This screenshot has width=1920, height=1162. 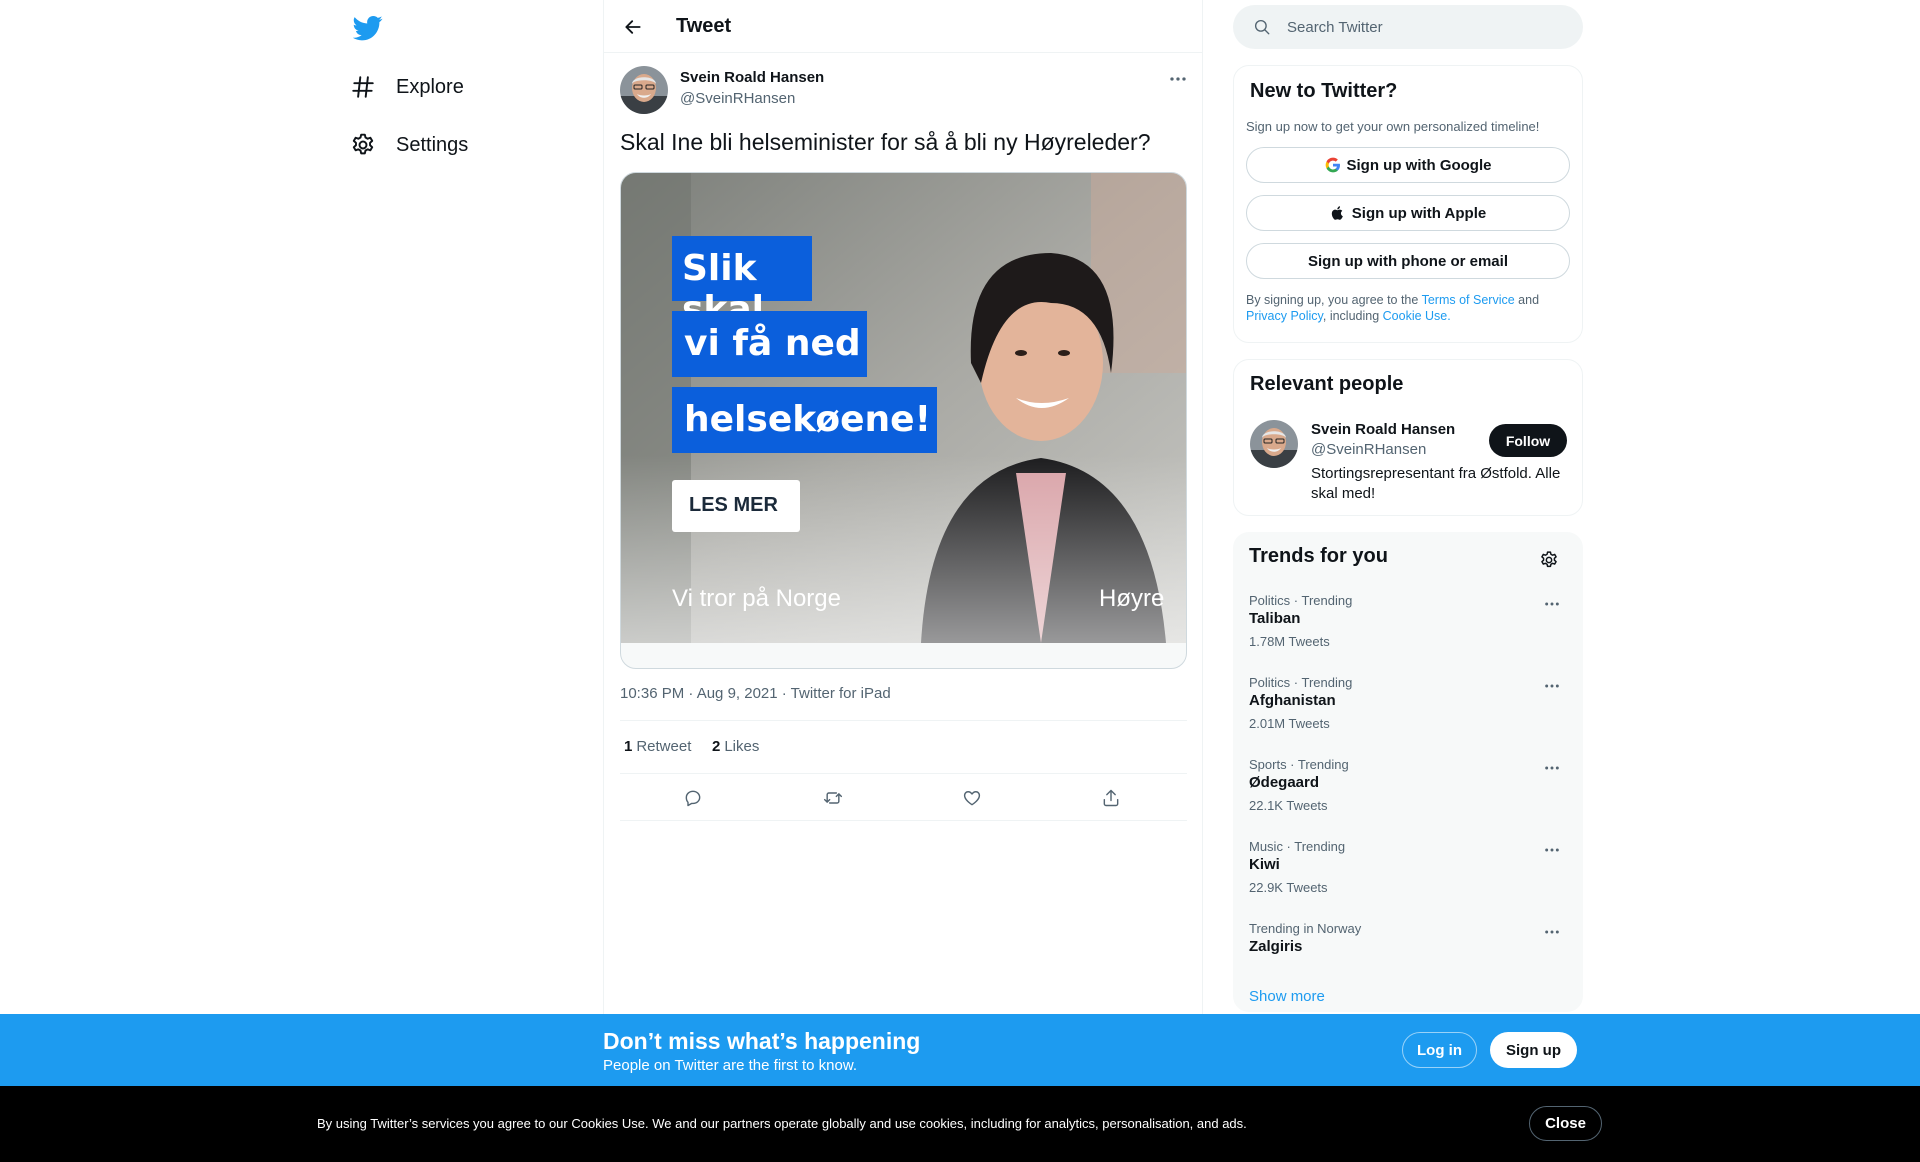 What do you see at coordinates (756, 598) in the screenshot?
I see `media-tagline: Vi tror på Norge` at bounding box center [756, 598].